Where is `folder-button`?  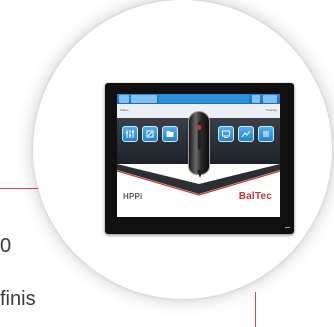
folder-button is located at coordinates (170, 134).